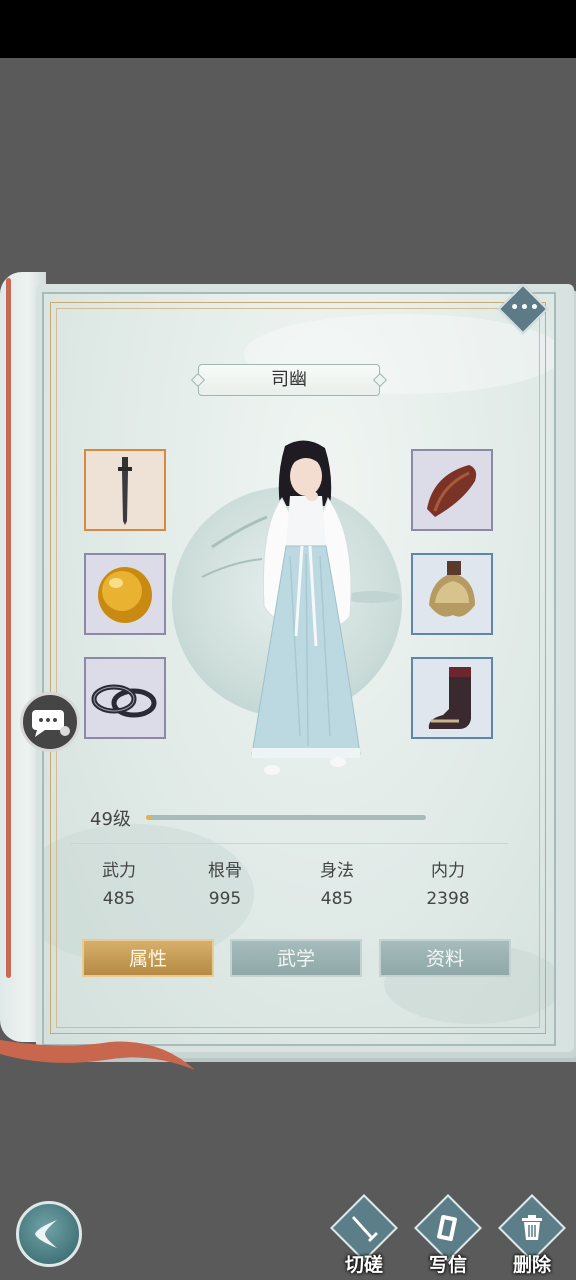 This screenshot has height=1280, width=576. I want to click on status-bar, so click(288, 29).